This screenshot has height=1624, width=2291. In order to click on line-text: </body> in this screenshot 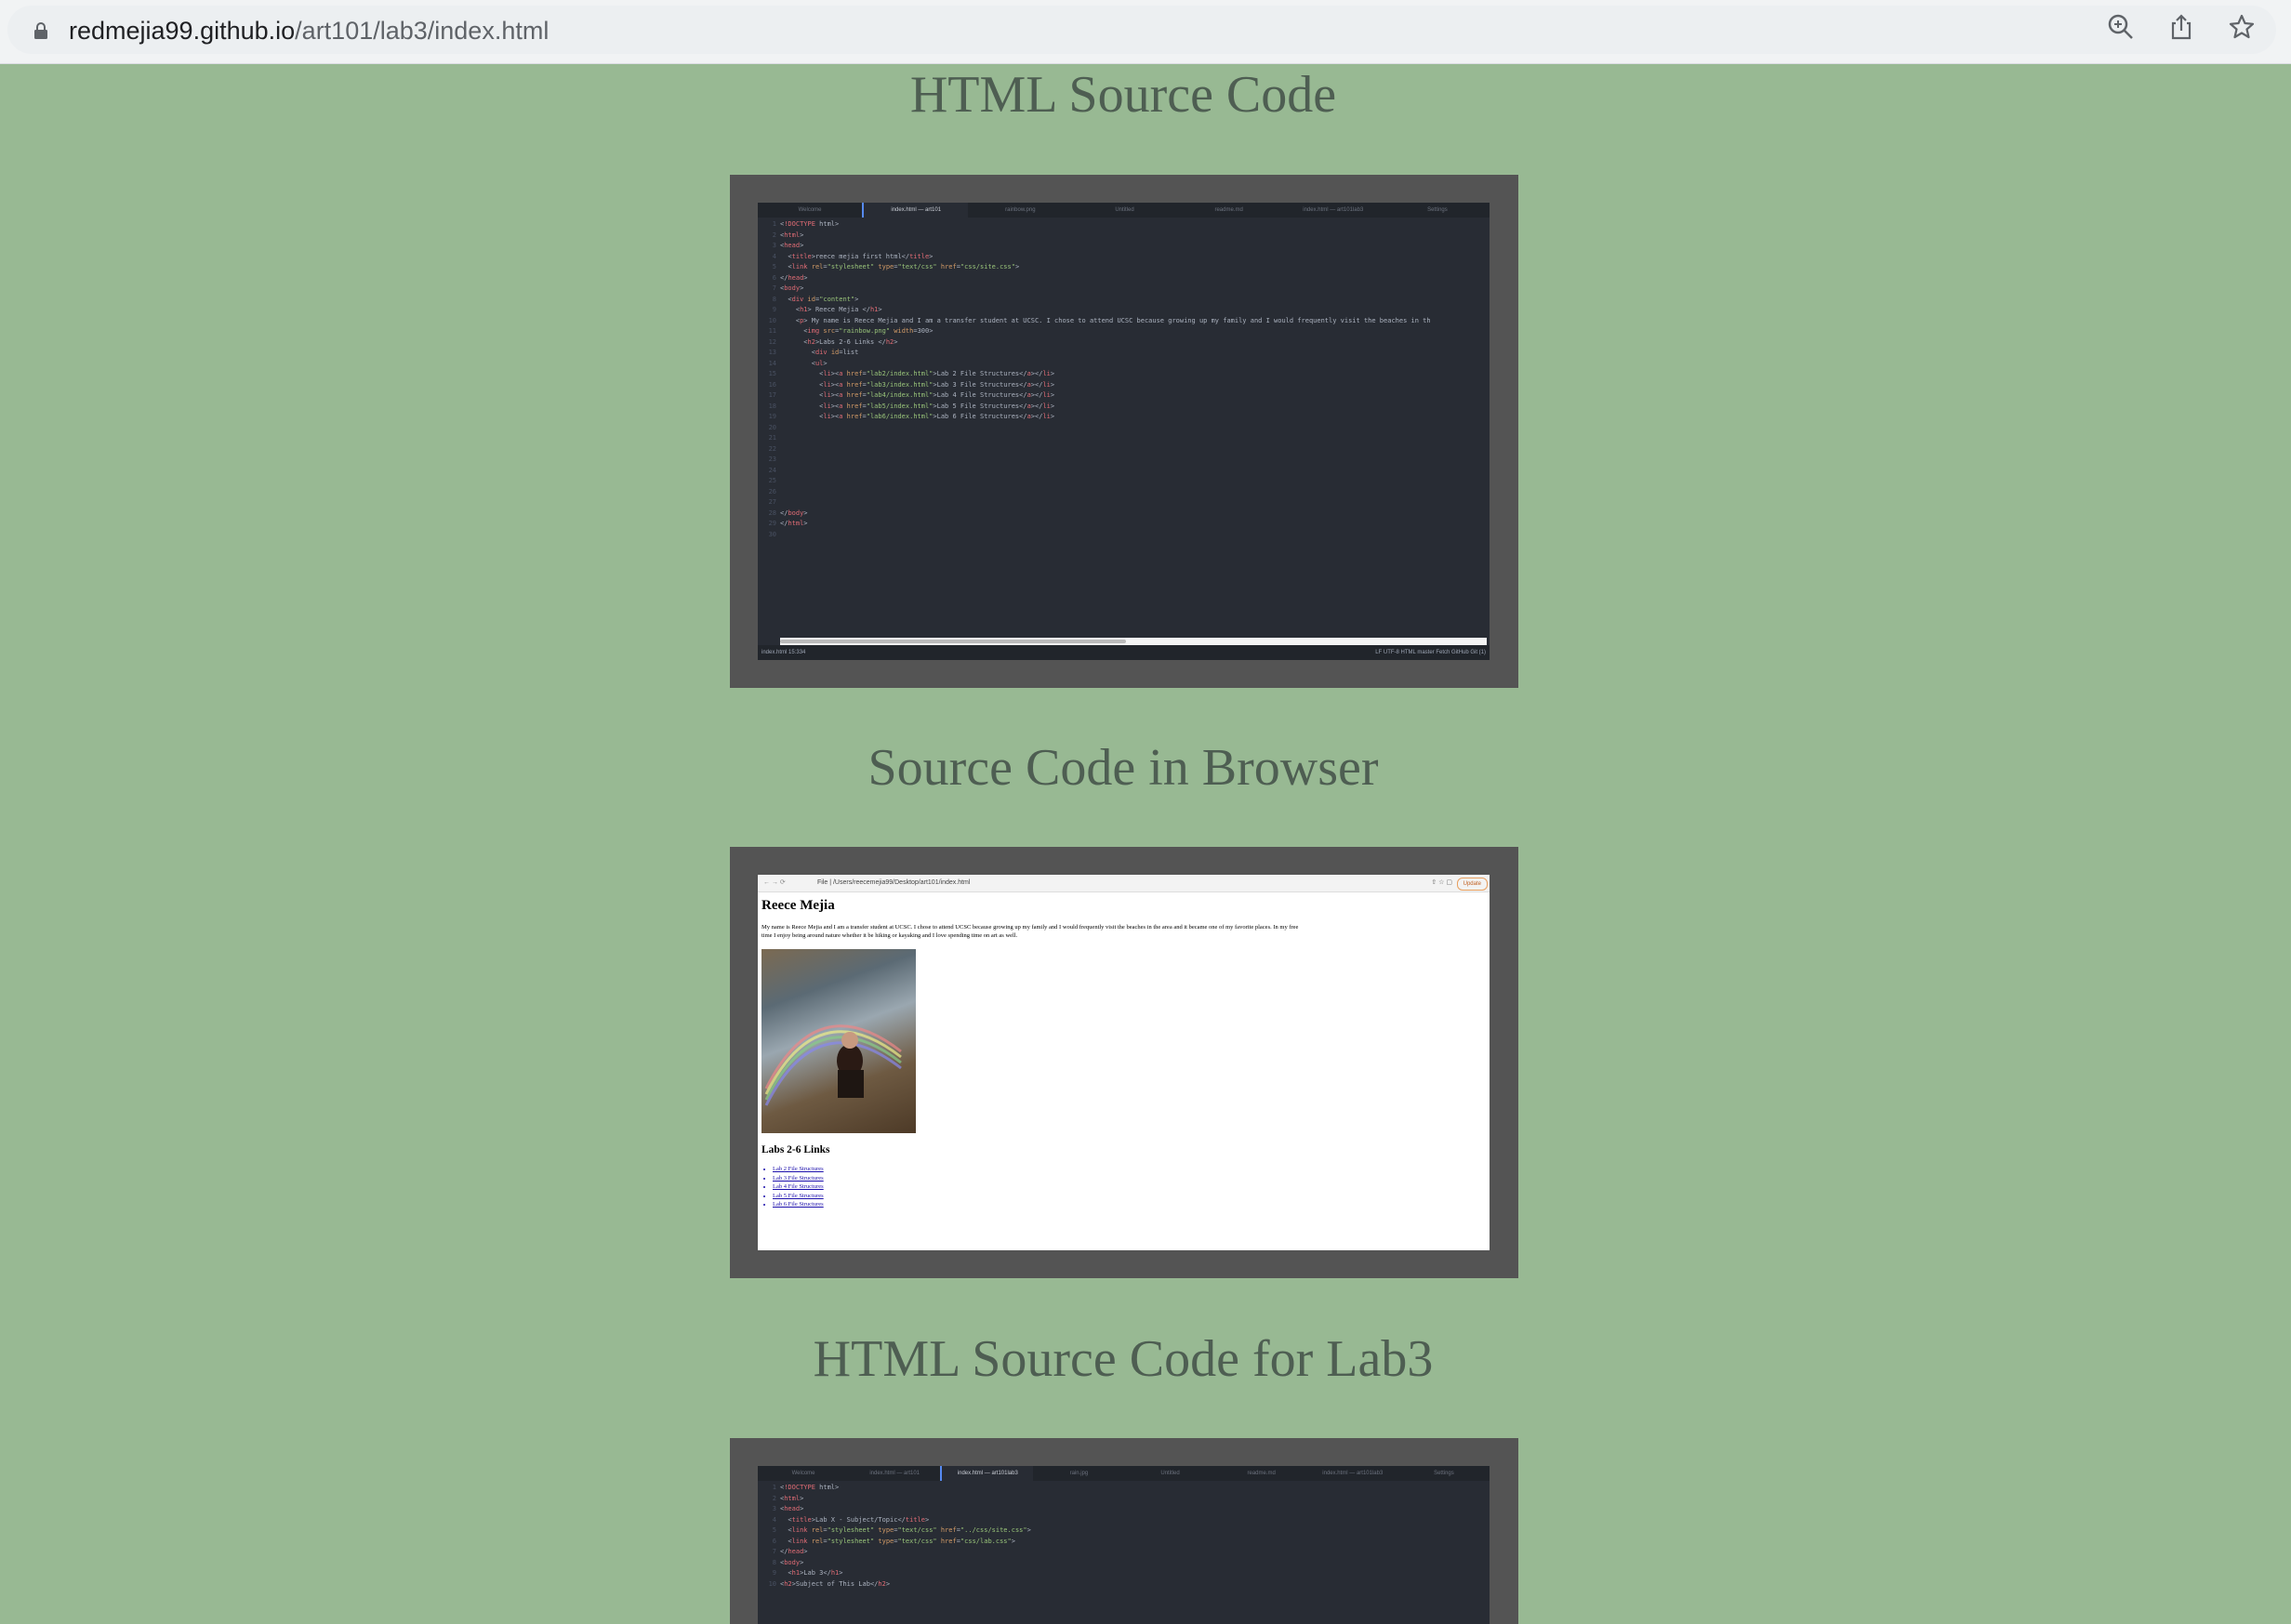, I will do `click(794, 512)`.